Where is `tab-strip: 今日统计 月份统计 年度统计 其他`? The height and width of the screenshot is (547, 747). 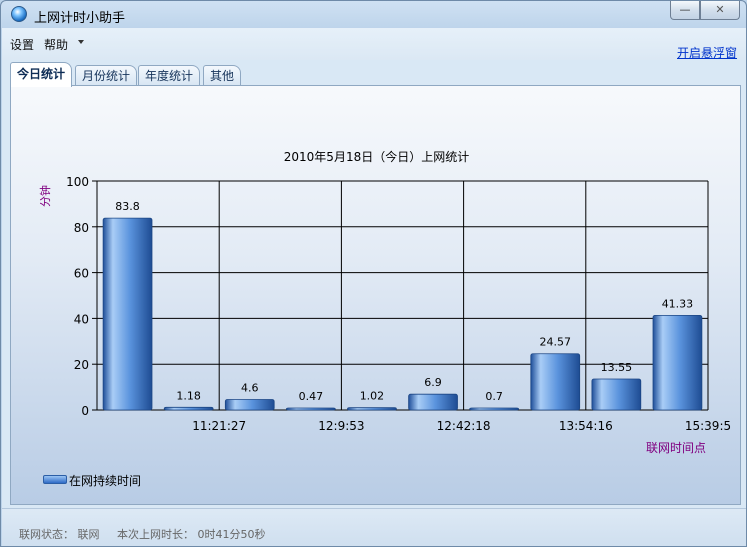 tab-strip: 今日统计 月份统计 年度统计 其他 is located at coordinates (375, 74).